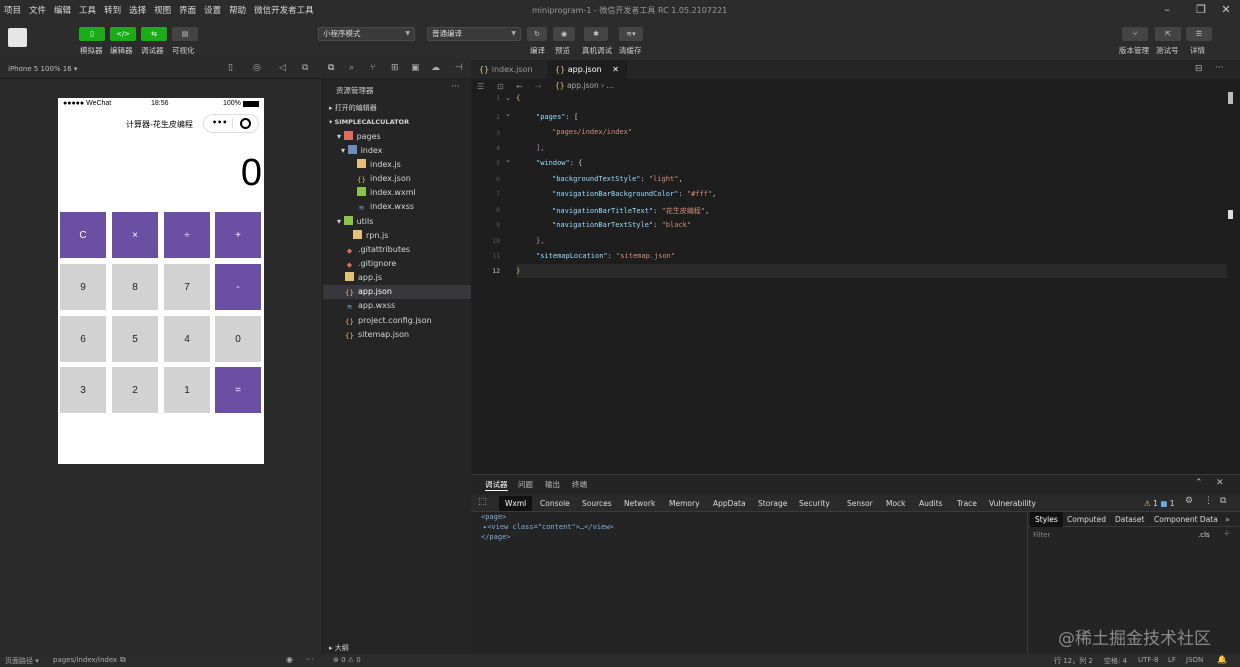  What do you see at coordinates (634, 194) in the screenshot?
I see `code-line-7: "navigationBarBackgroundColor": "#fff",` at bounding box center [634, 194].